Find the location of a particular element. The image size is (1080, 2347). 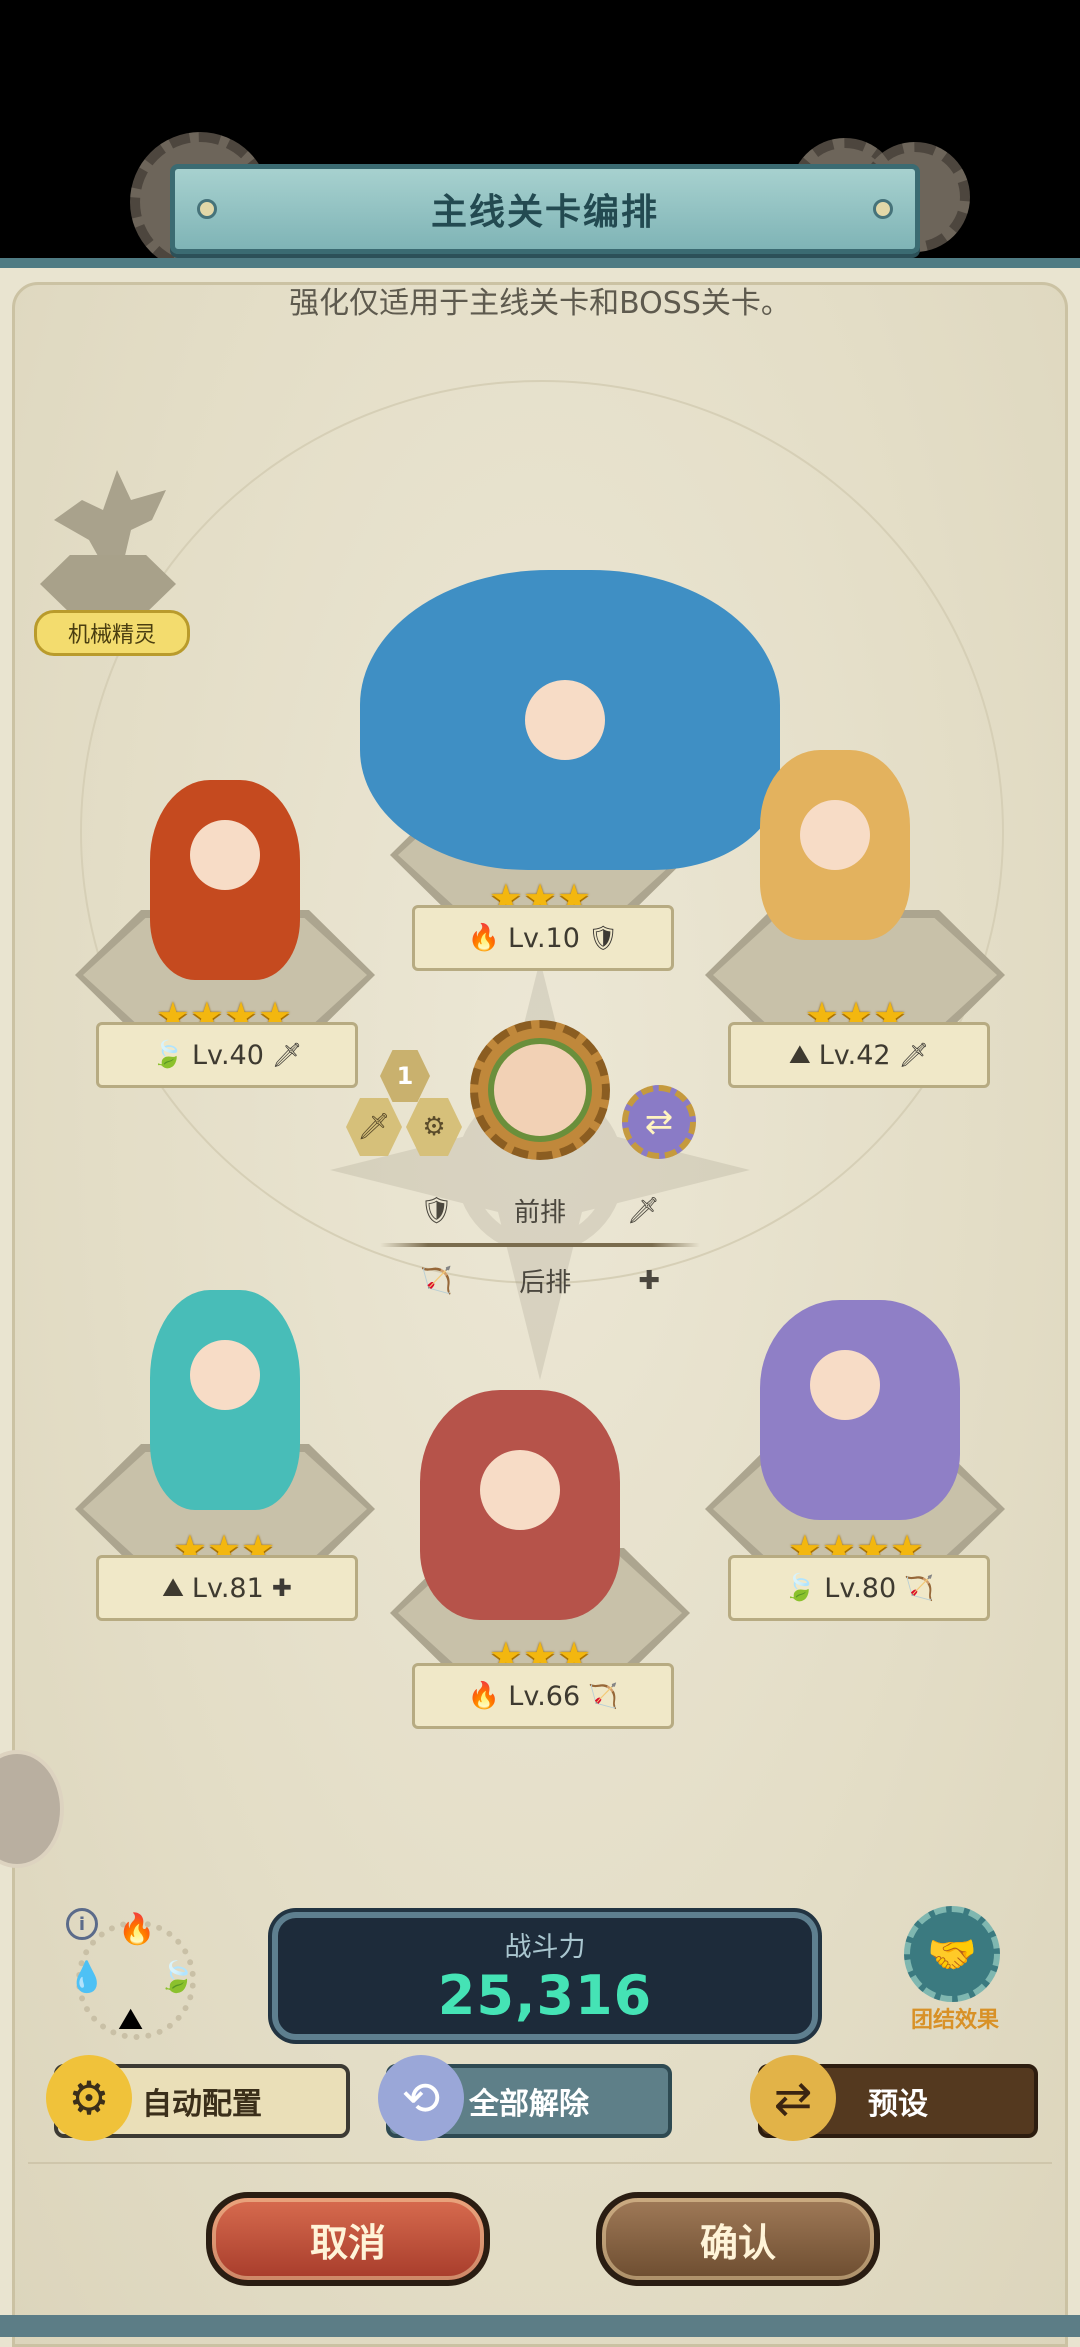

confirm-button: 确认 is located at coordinates (738, 2239).